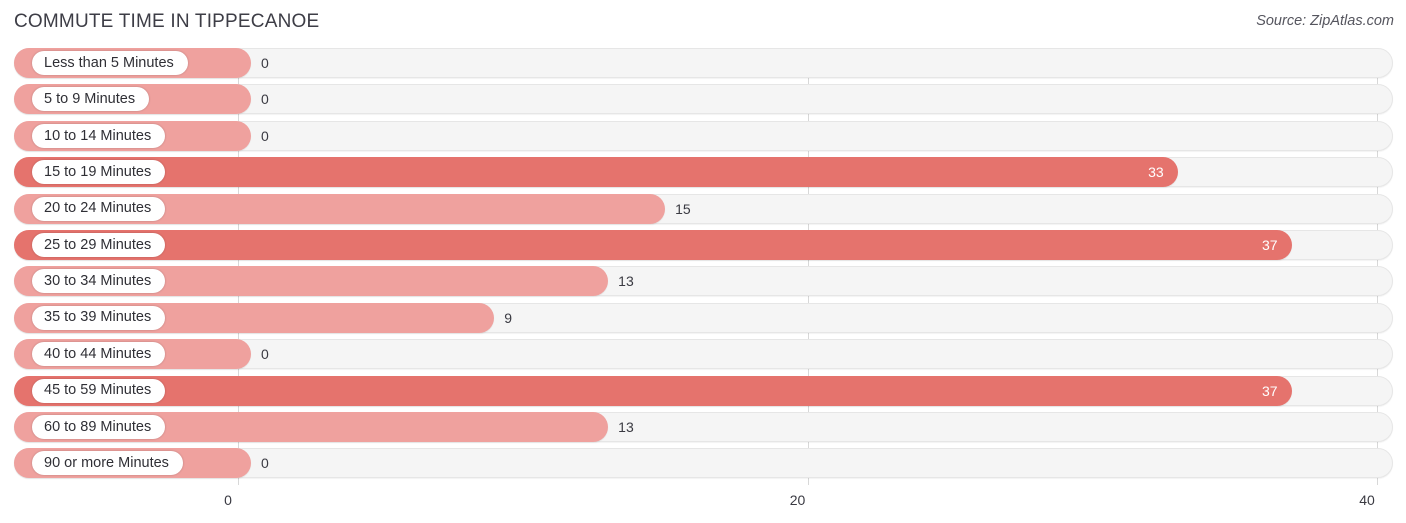  I want to click on category-label: 90 or more Minutes, so click(106, 463).